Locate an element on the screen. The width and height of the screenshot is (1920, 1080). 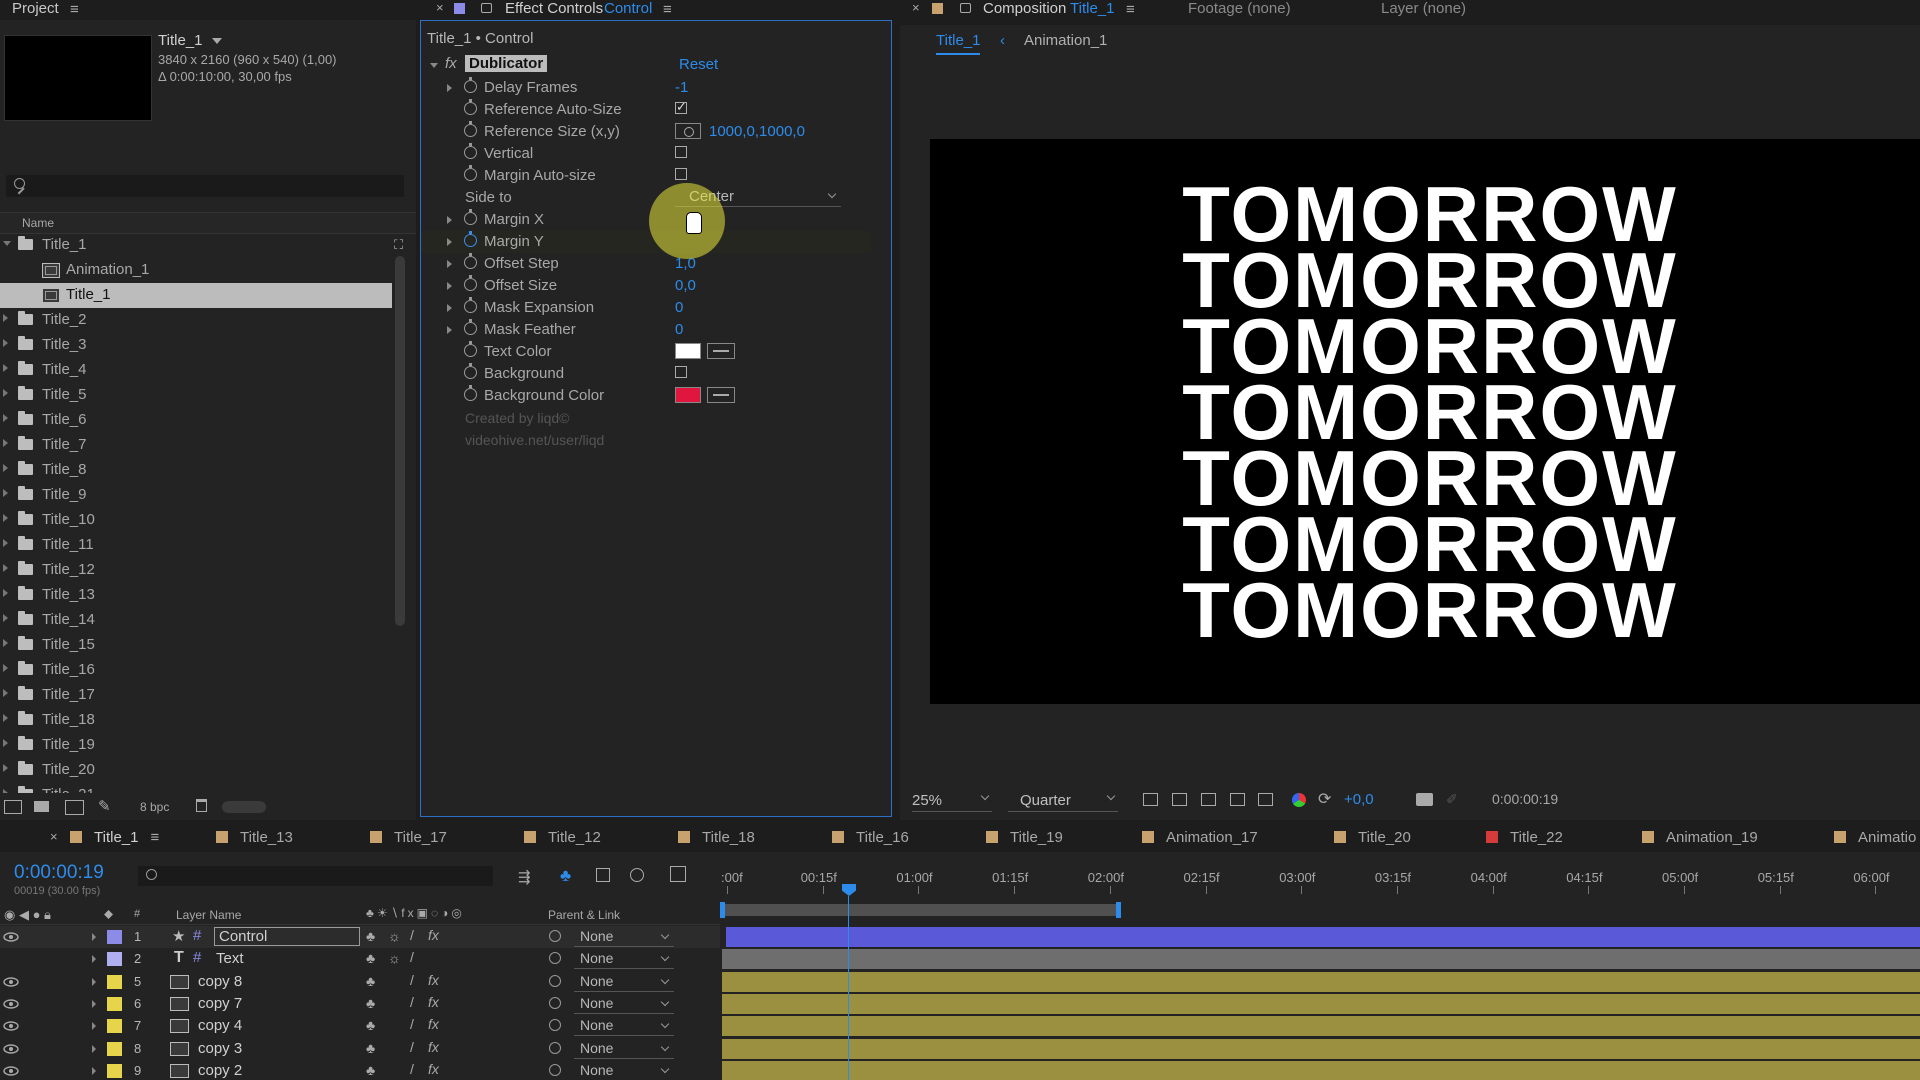
timeline-tab: Animatio is located at coordinates (1875, 841).